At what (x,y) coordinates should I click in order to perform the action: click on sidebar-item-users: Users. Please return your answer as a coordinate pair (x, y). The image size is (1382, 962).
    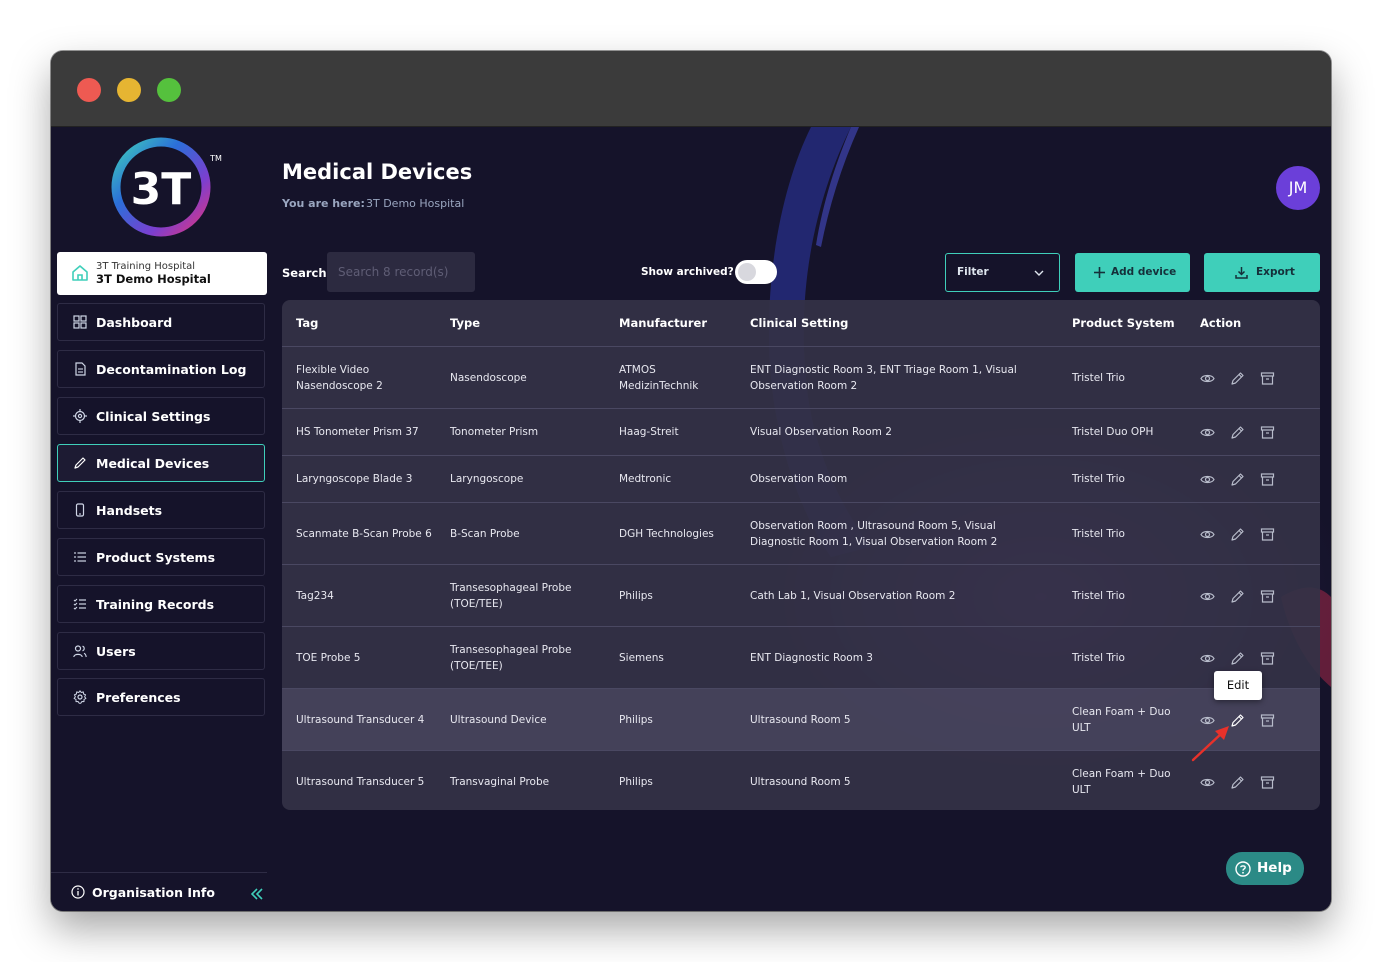
    Looking at the image, I should click on (161, 651).